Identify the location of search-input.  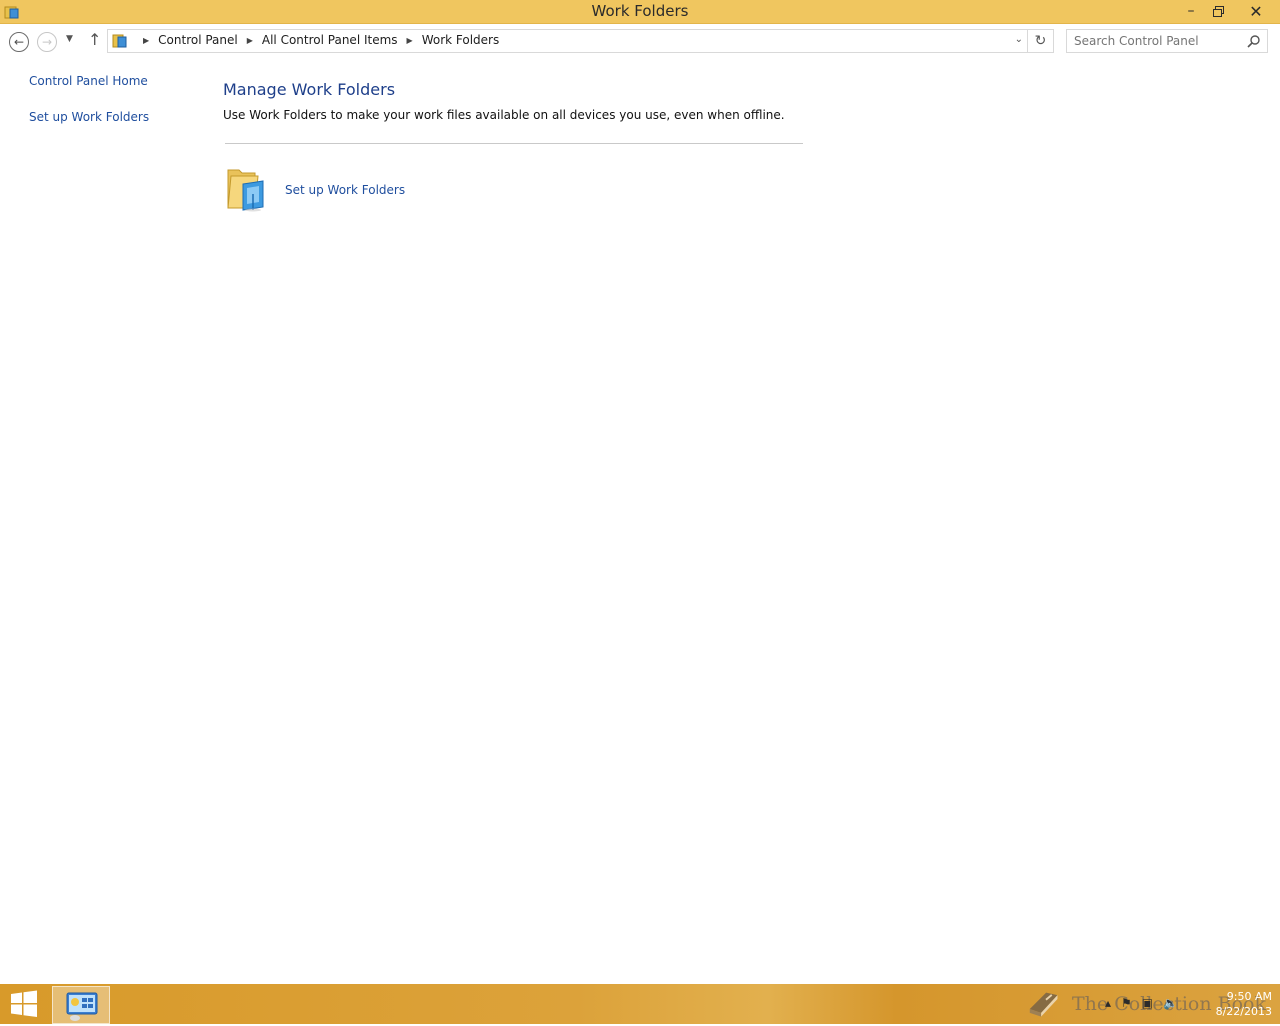
(1152, 41).